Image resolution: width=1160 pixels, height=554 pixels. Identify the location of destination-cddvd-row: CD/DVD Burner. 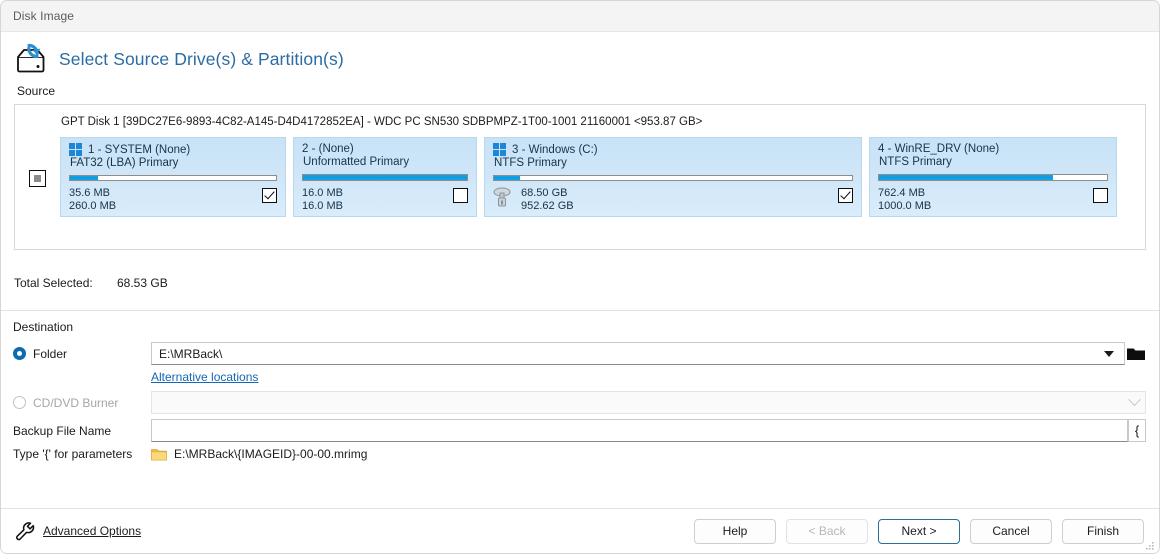
(580, 402).